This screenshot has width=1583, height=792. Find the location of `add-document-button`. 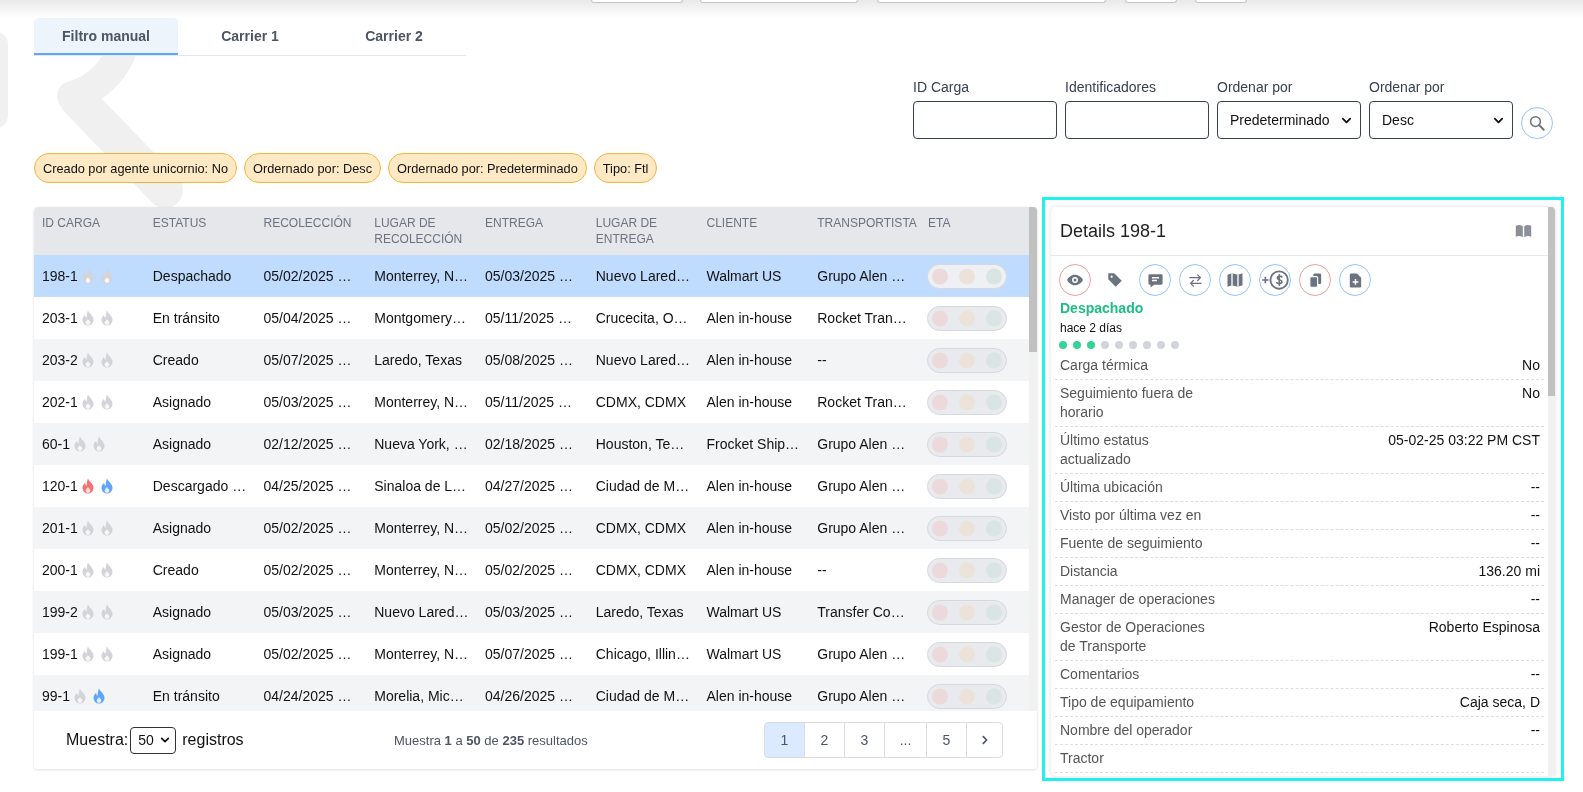

add-document-button is located at coordinates (1355, 280).